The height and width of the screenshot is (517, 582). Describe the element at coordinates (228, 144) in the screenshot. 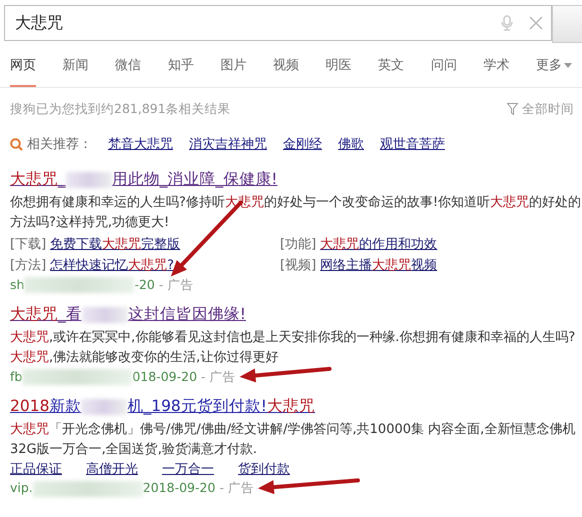

I see `related-link: 消灾吉祥神咒` at that location.